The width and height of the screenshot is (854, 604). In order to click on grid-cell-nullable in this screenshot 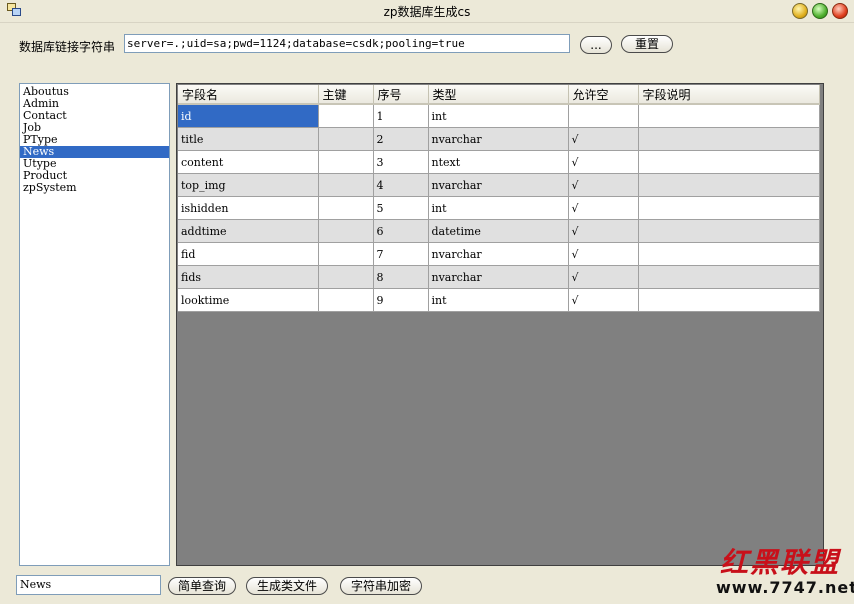, I will do `click(603, 116)`.